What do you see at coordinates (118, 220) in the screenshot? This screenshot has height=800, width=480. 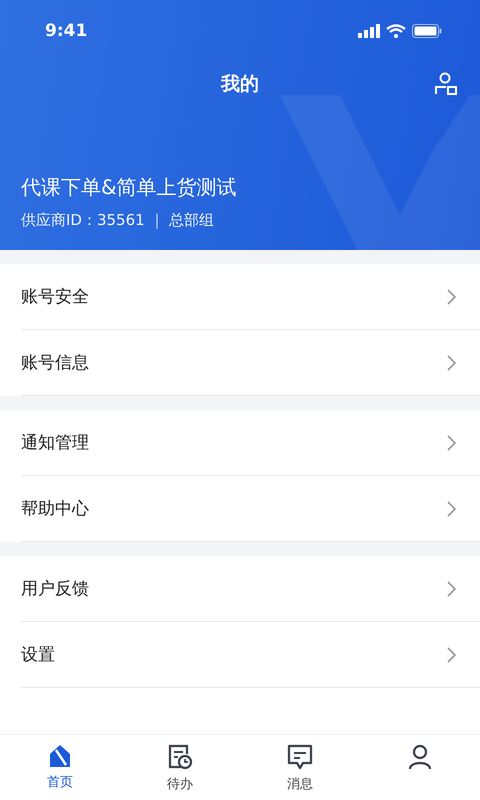 I see `supplier-info: 供应商ID：35561 ｜ 总部组` at bounding box center [118, 220].